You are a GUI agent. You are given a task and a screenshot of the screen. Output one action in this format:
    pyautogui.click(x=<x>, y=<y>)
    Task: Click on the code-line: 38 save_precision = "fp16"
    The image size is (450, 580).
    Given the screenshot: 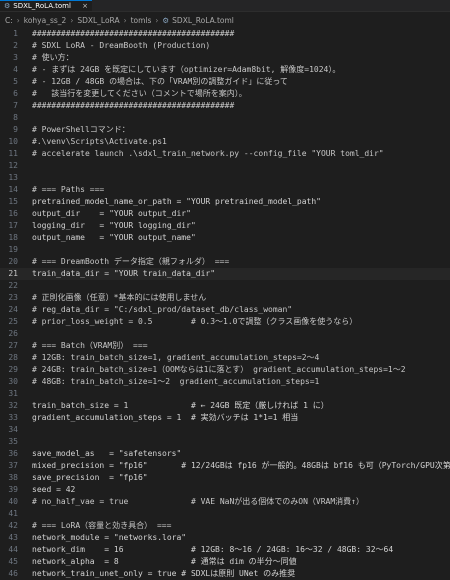 What is the action you would take?
    pyautogui.click(x=225, y=478)
    